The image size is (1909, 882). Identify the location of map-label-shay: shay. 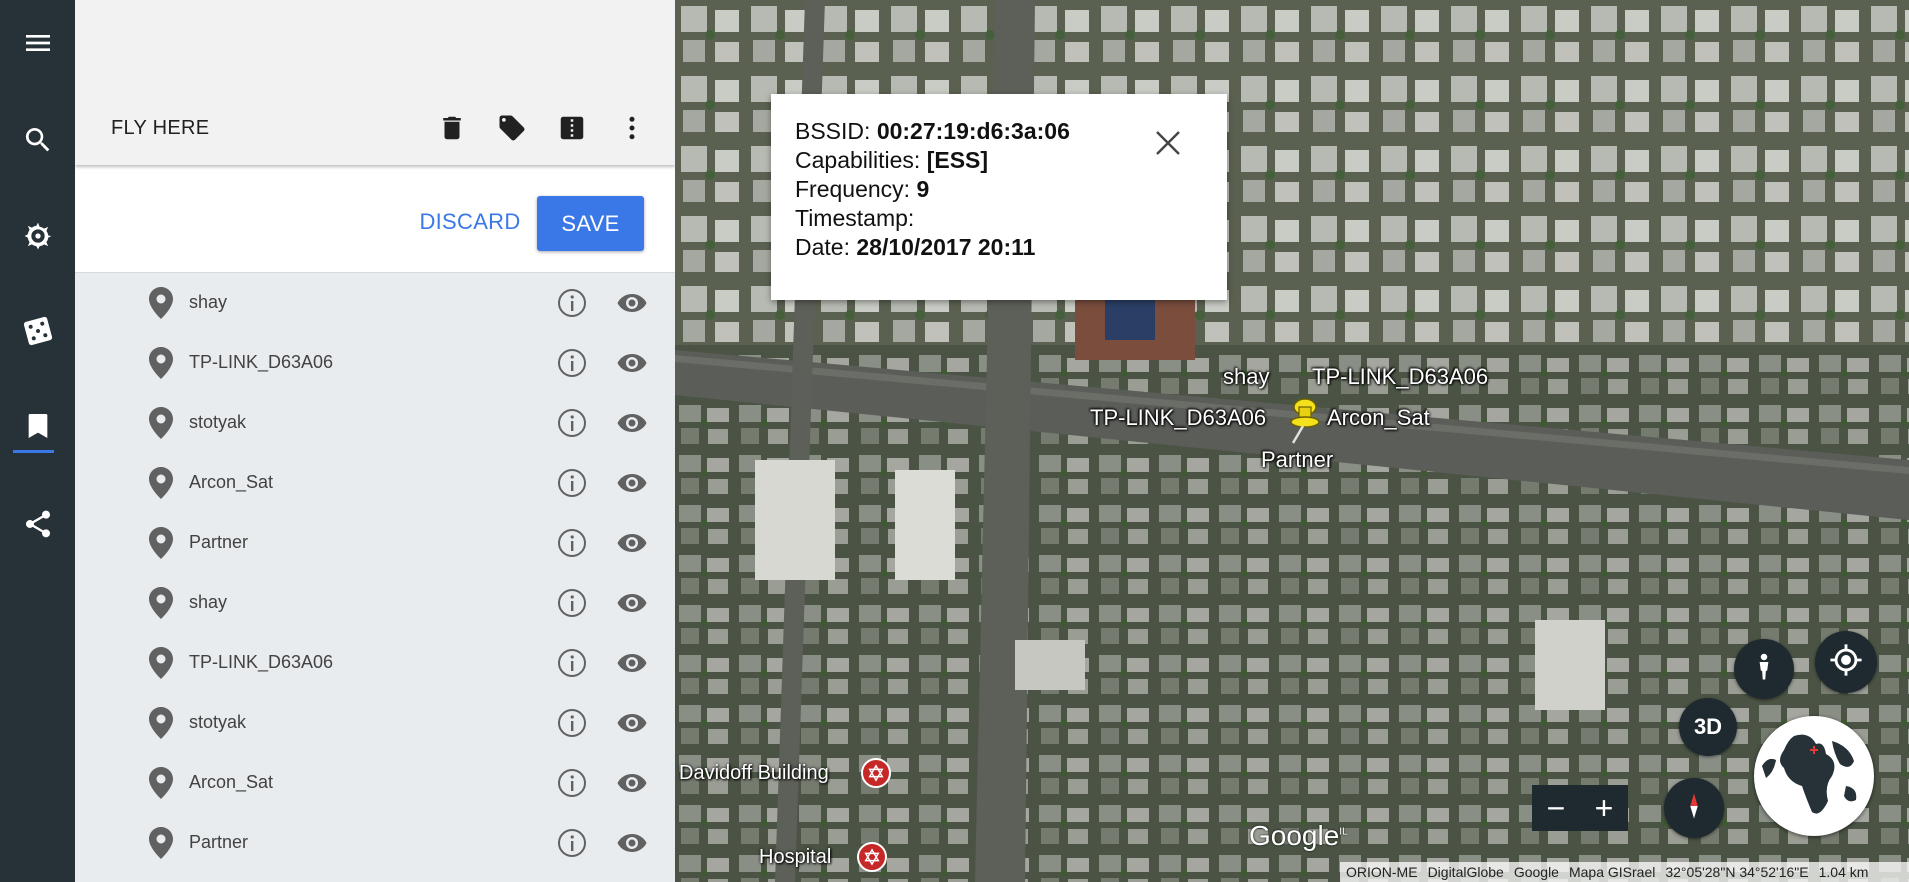
(1246, 377).